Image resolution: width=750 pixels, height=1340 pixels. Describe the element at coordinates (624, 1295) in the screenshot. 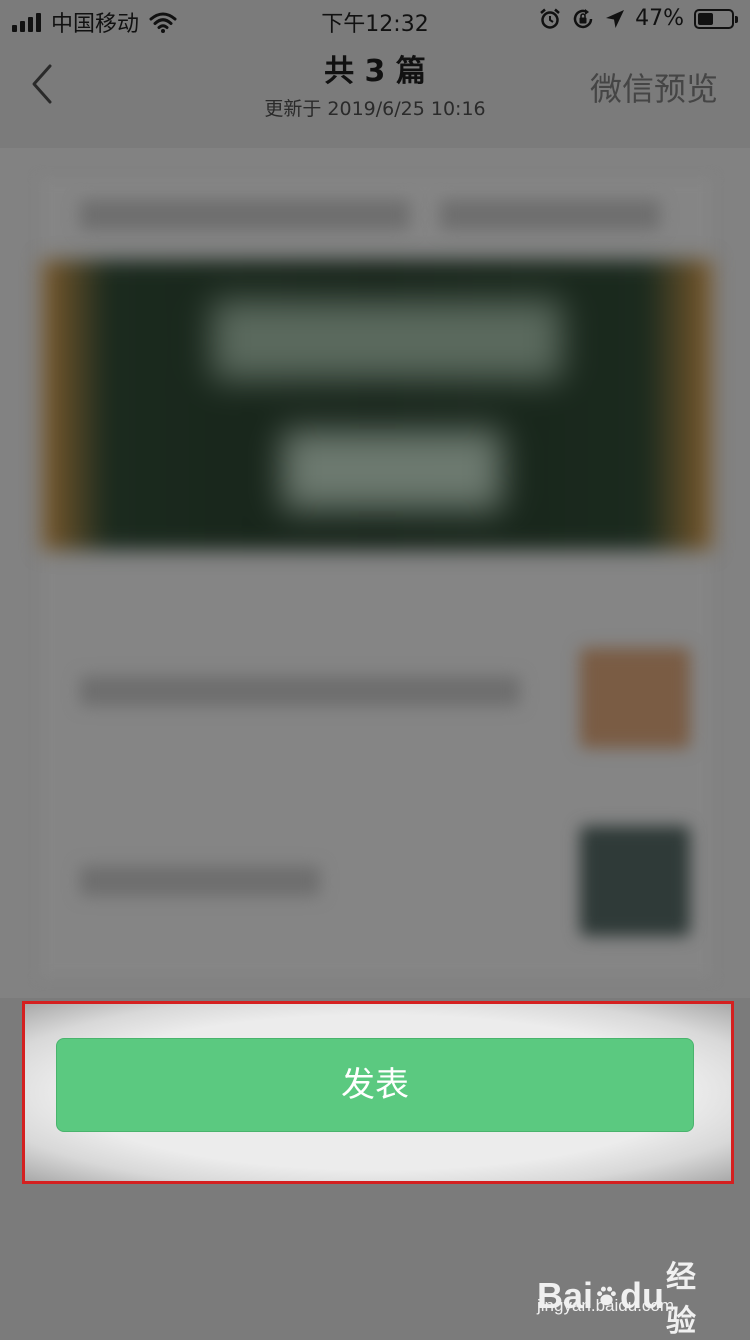

I see `baidu-jingyan-watermark: Bai du 经验 jingyan.baidu.com` at that location.